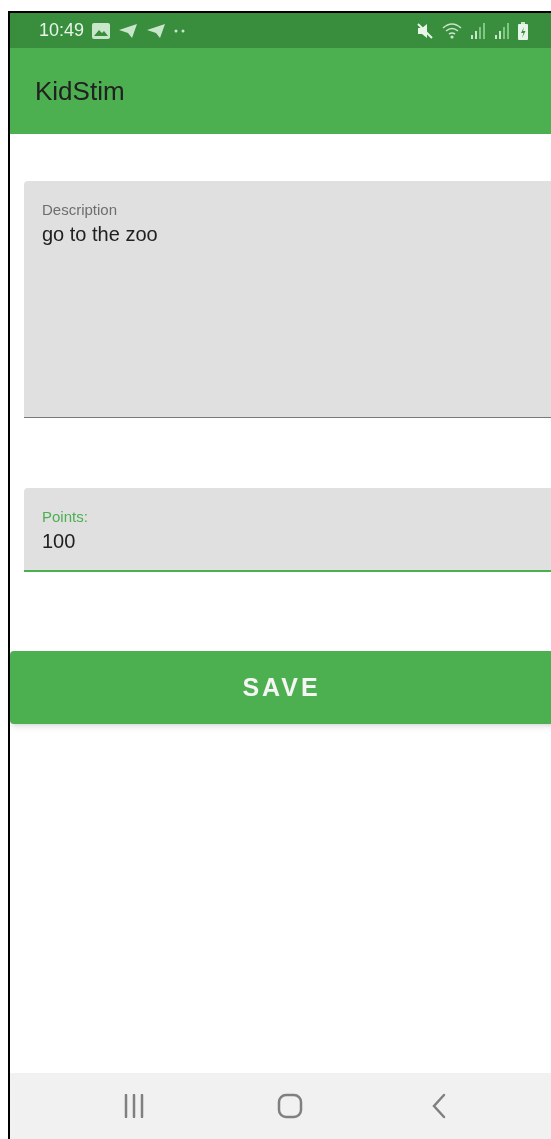 This screenshot has height=1139, width=551. I want to click on field-label: Points:, so click(65, 517).